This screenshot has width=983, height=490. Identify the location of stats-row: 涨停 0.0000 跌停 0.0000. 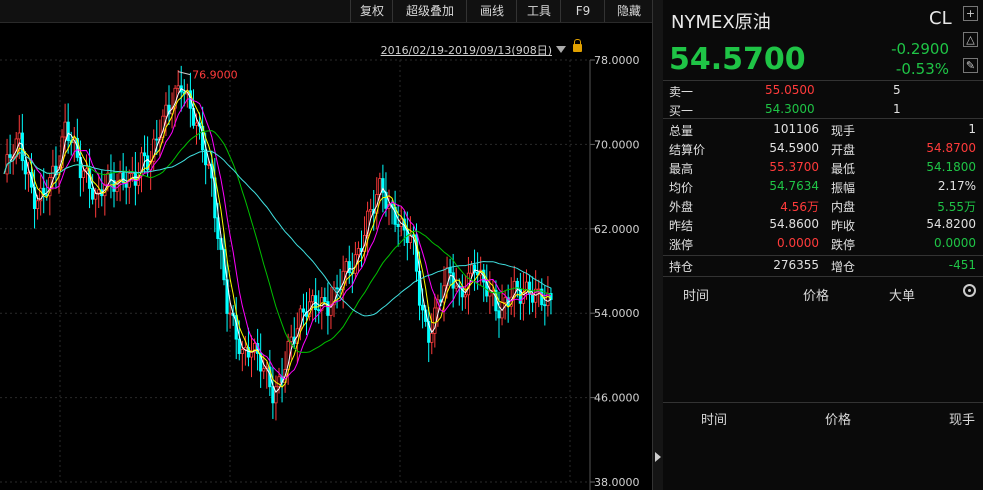
(823, 243).